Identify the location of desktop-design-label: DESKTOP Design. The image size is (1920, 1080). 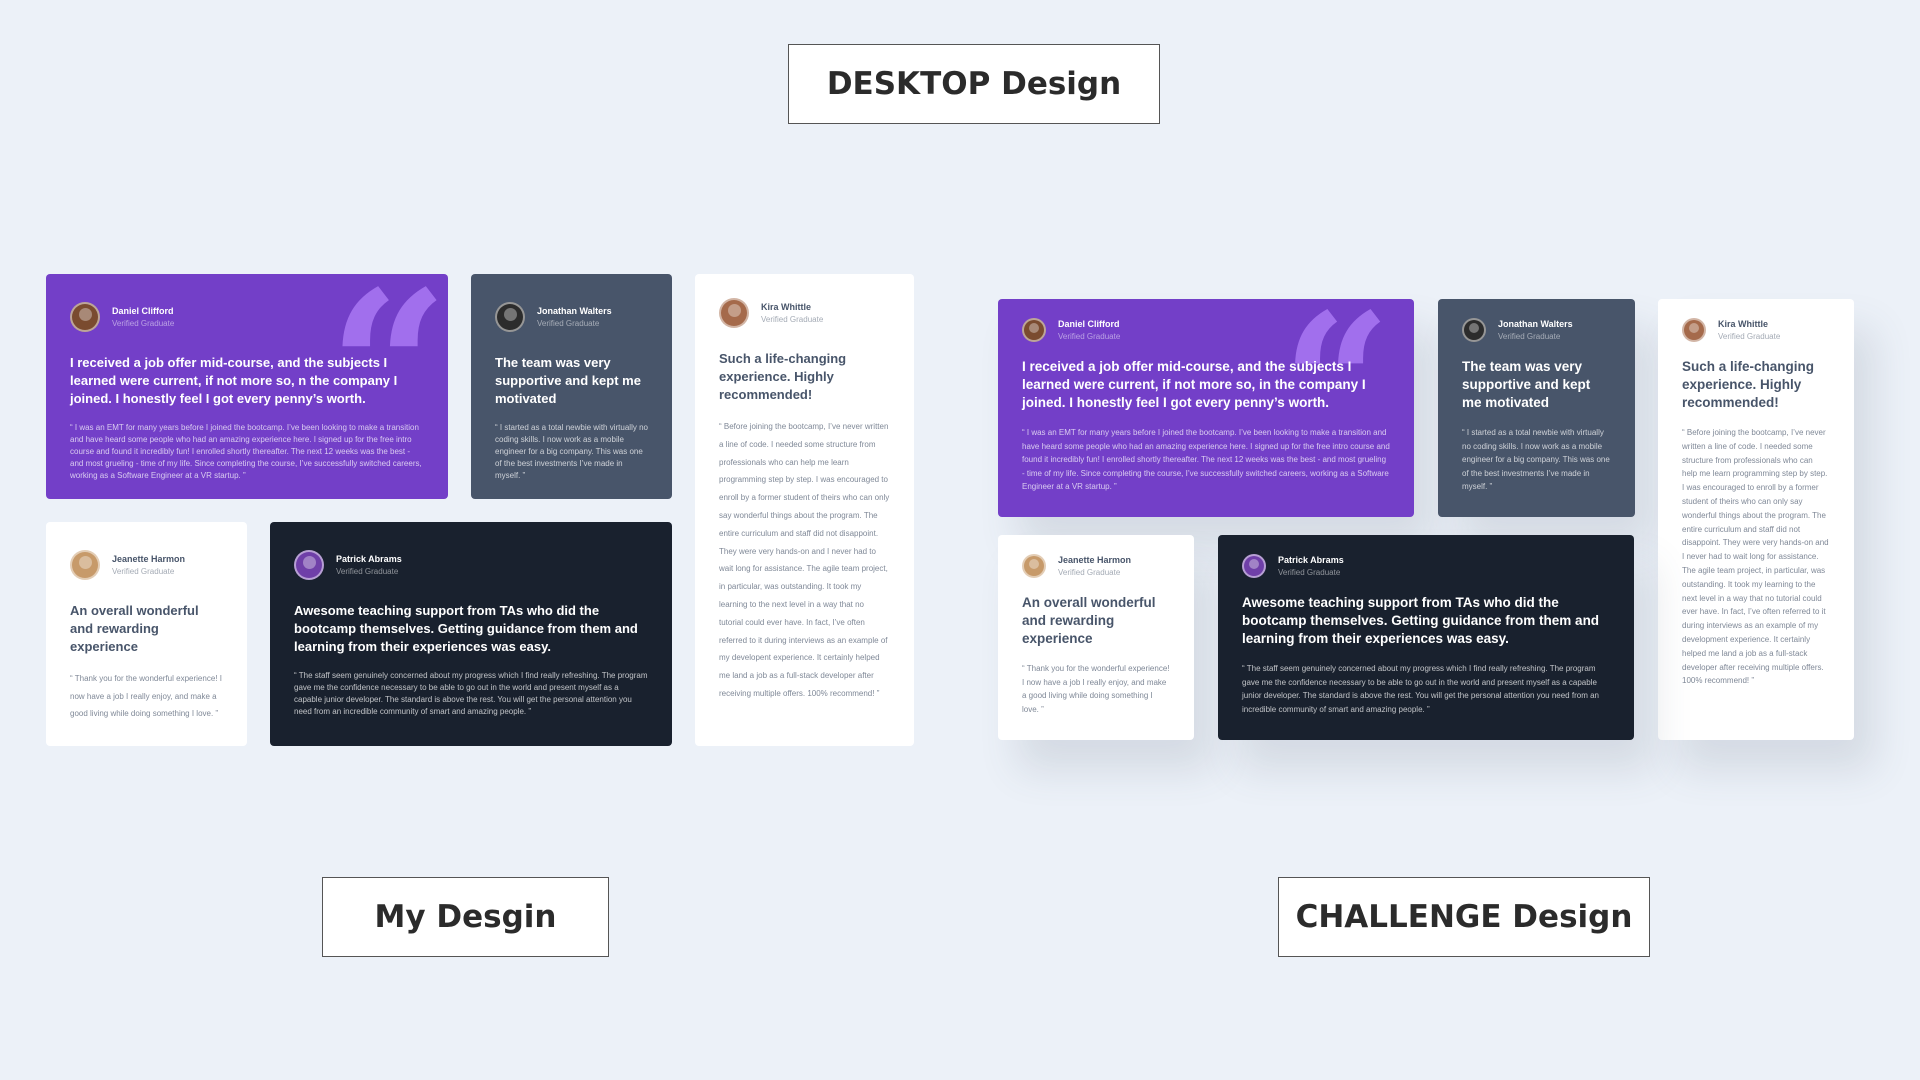
(974, 84).